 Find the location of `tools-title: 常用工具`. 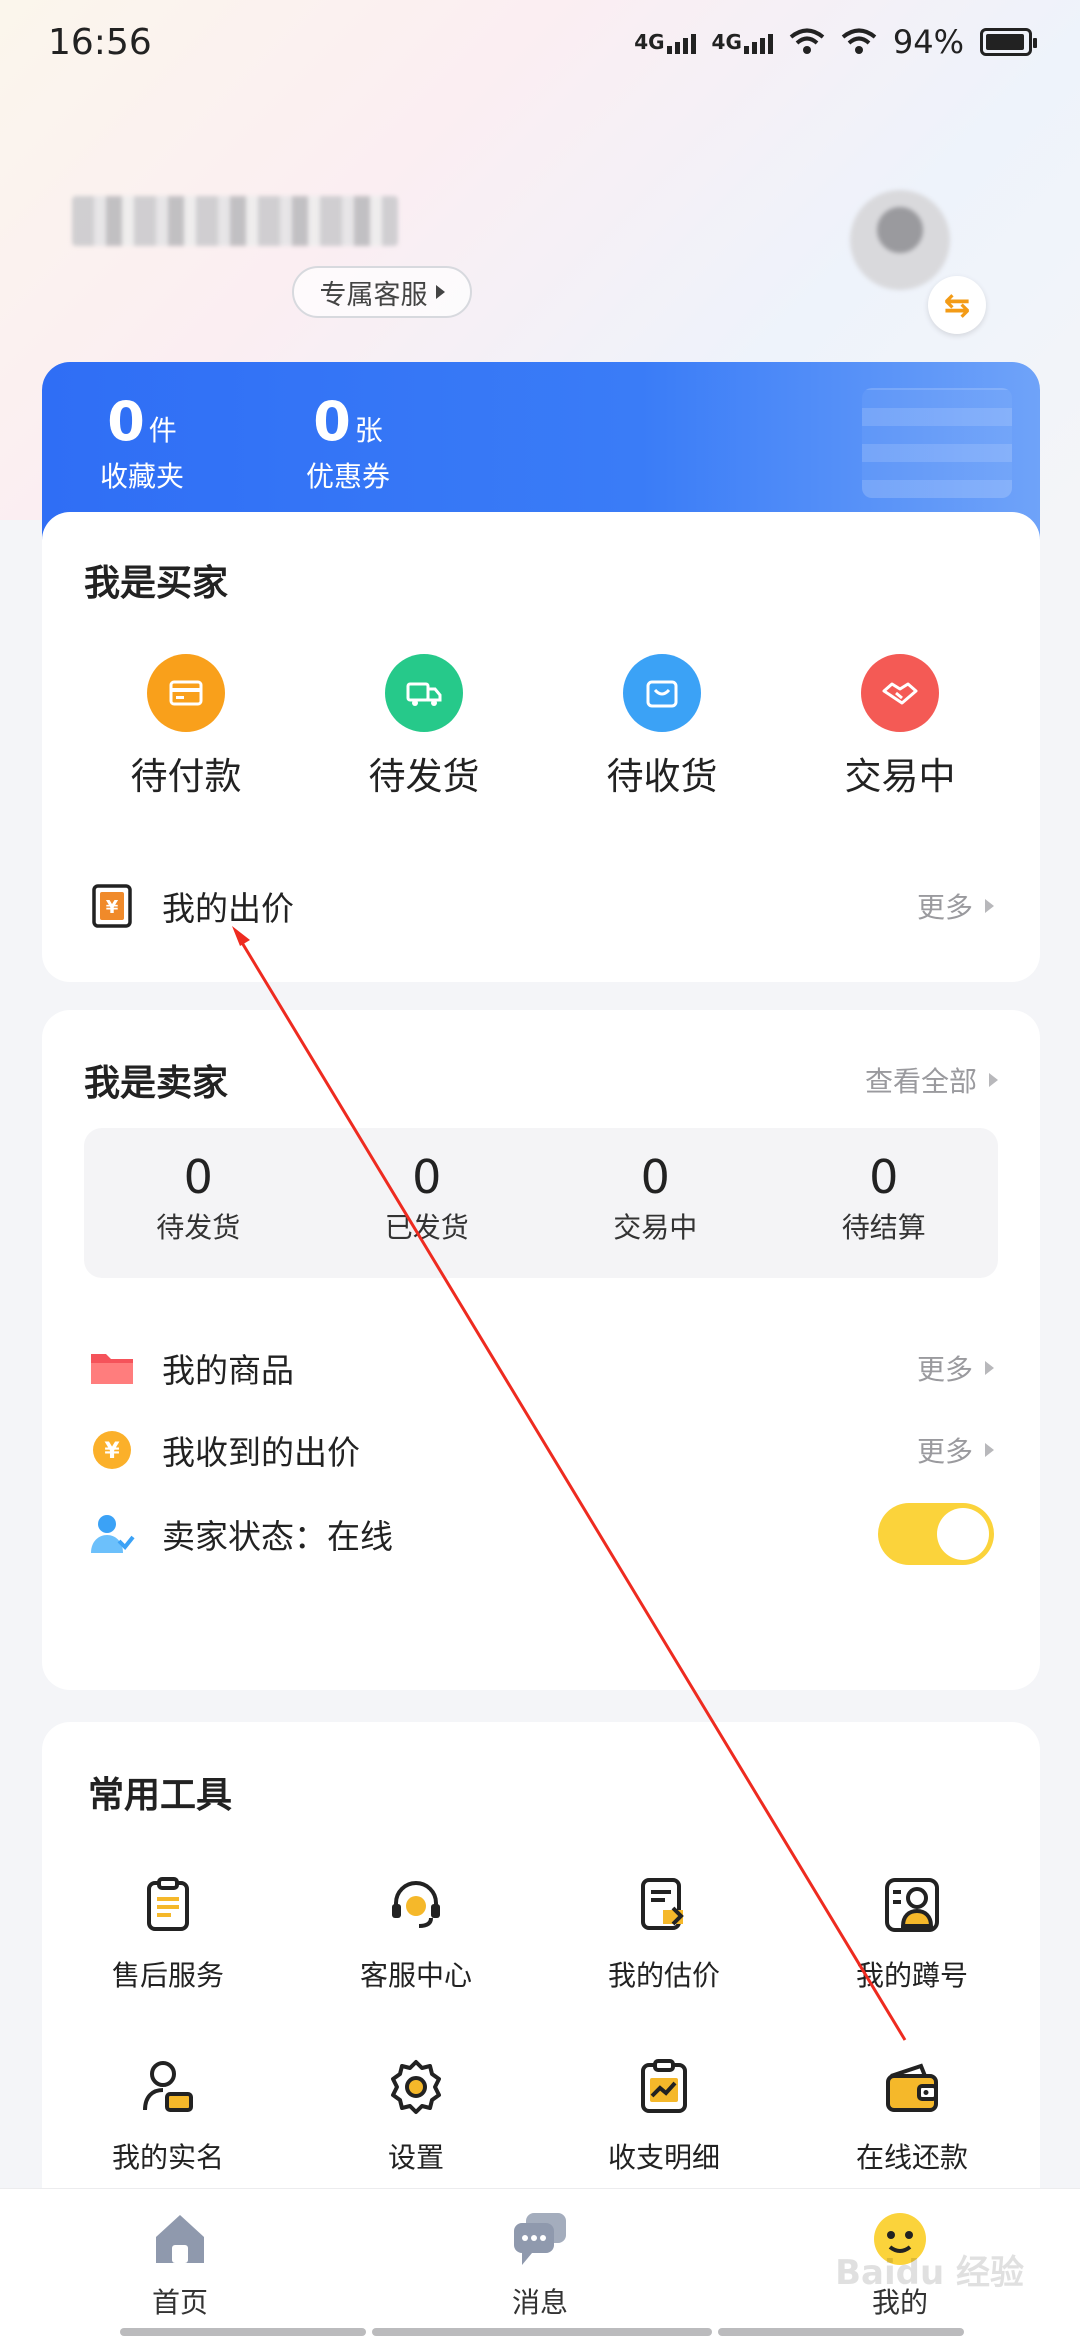

tools-title: 常用工具 is located at coordinates (160, 1795).